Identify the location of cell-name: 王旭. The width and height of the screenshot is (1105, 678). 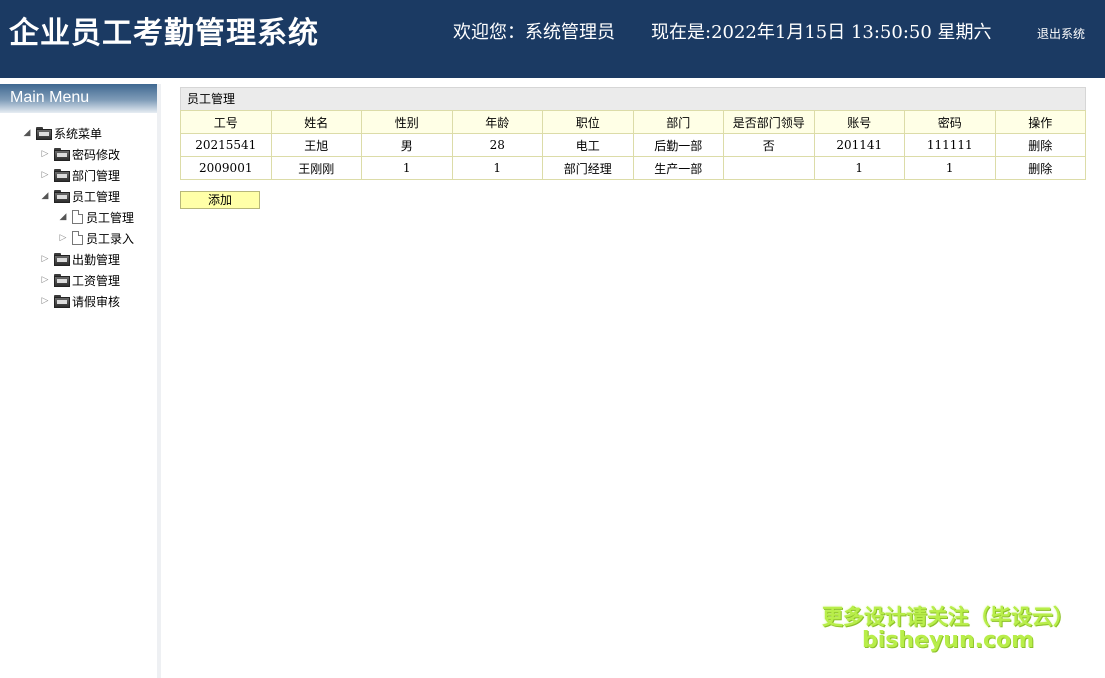
(316, 145).